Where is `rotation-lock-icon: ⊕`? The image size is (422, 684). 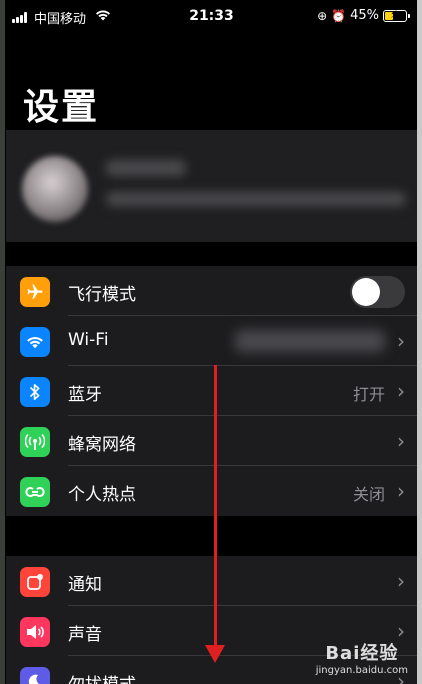 rotation-lock-icon: ⊕ is located at coordinates (322, 15).